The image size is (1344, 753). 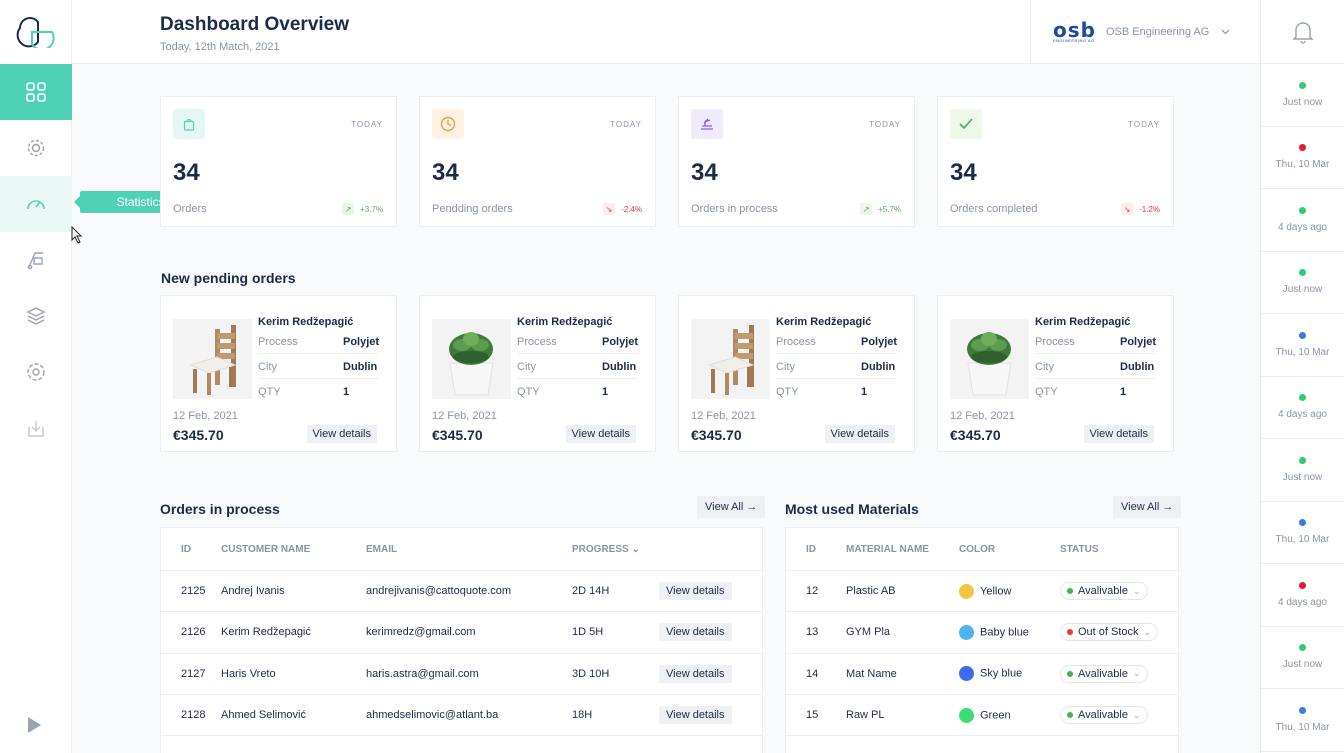 I want to click on stat-label: Orders, so click(x=190, y=209).